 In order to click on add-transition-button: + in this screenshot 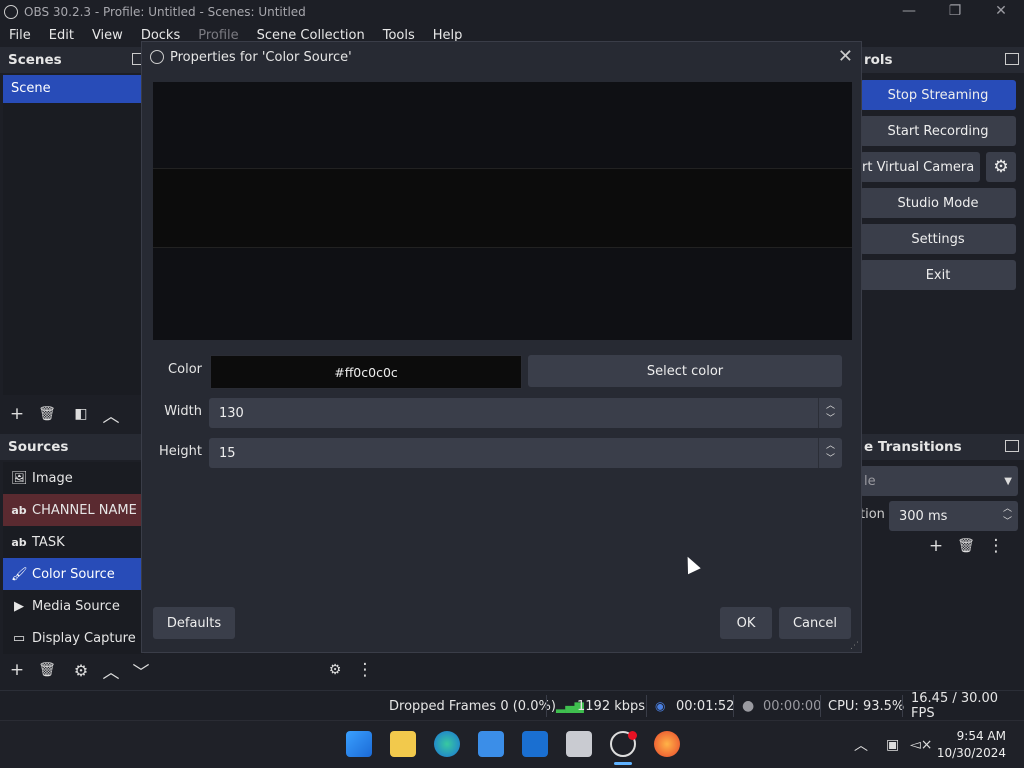, I will do `click(936, 546)`.